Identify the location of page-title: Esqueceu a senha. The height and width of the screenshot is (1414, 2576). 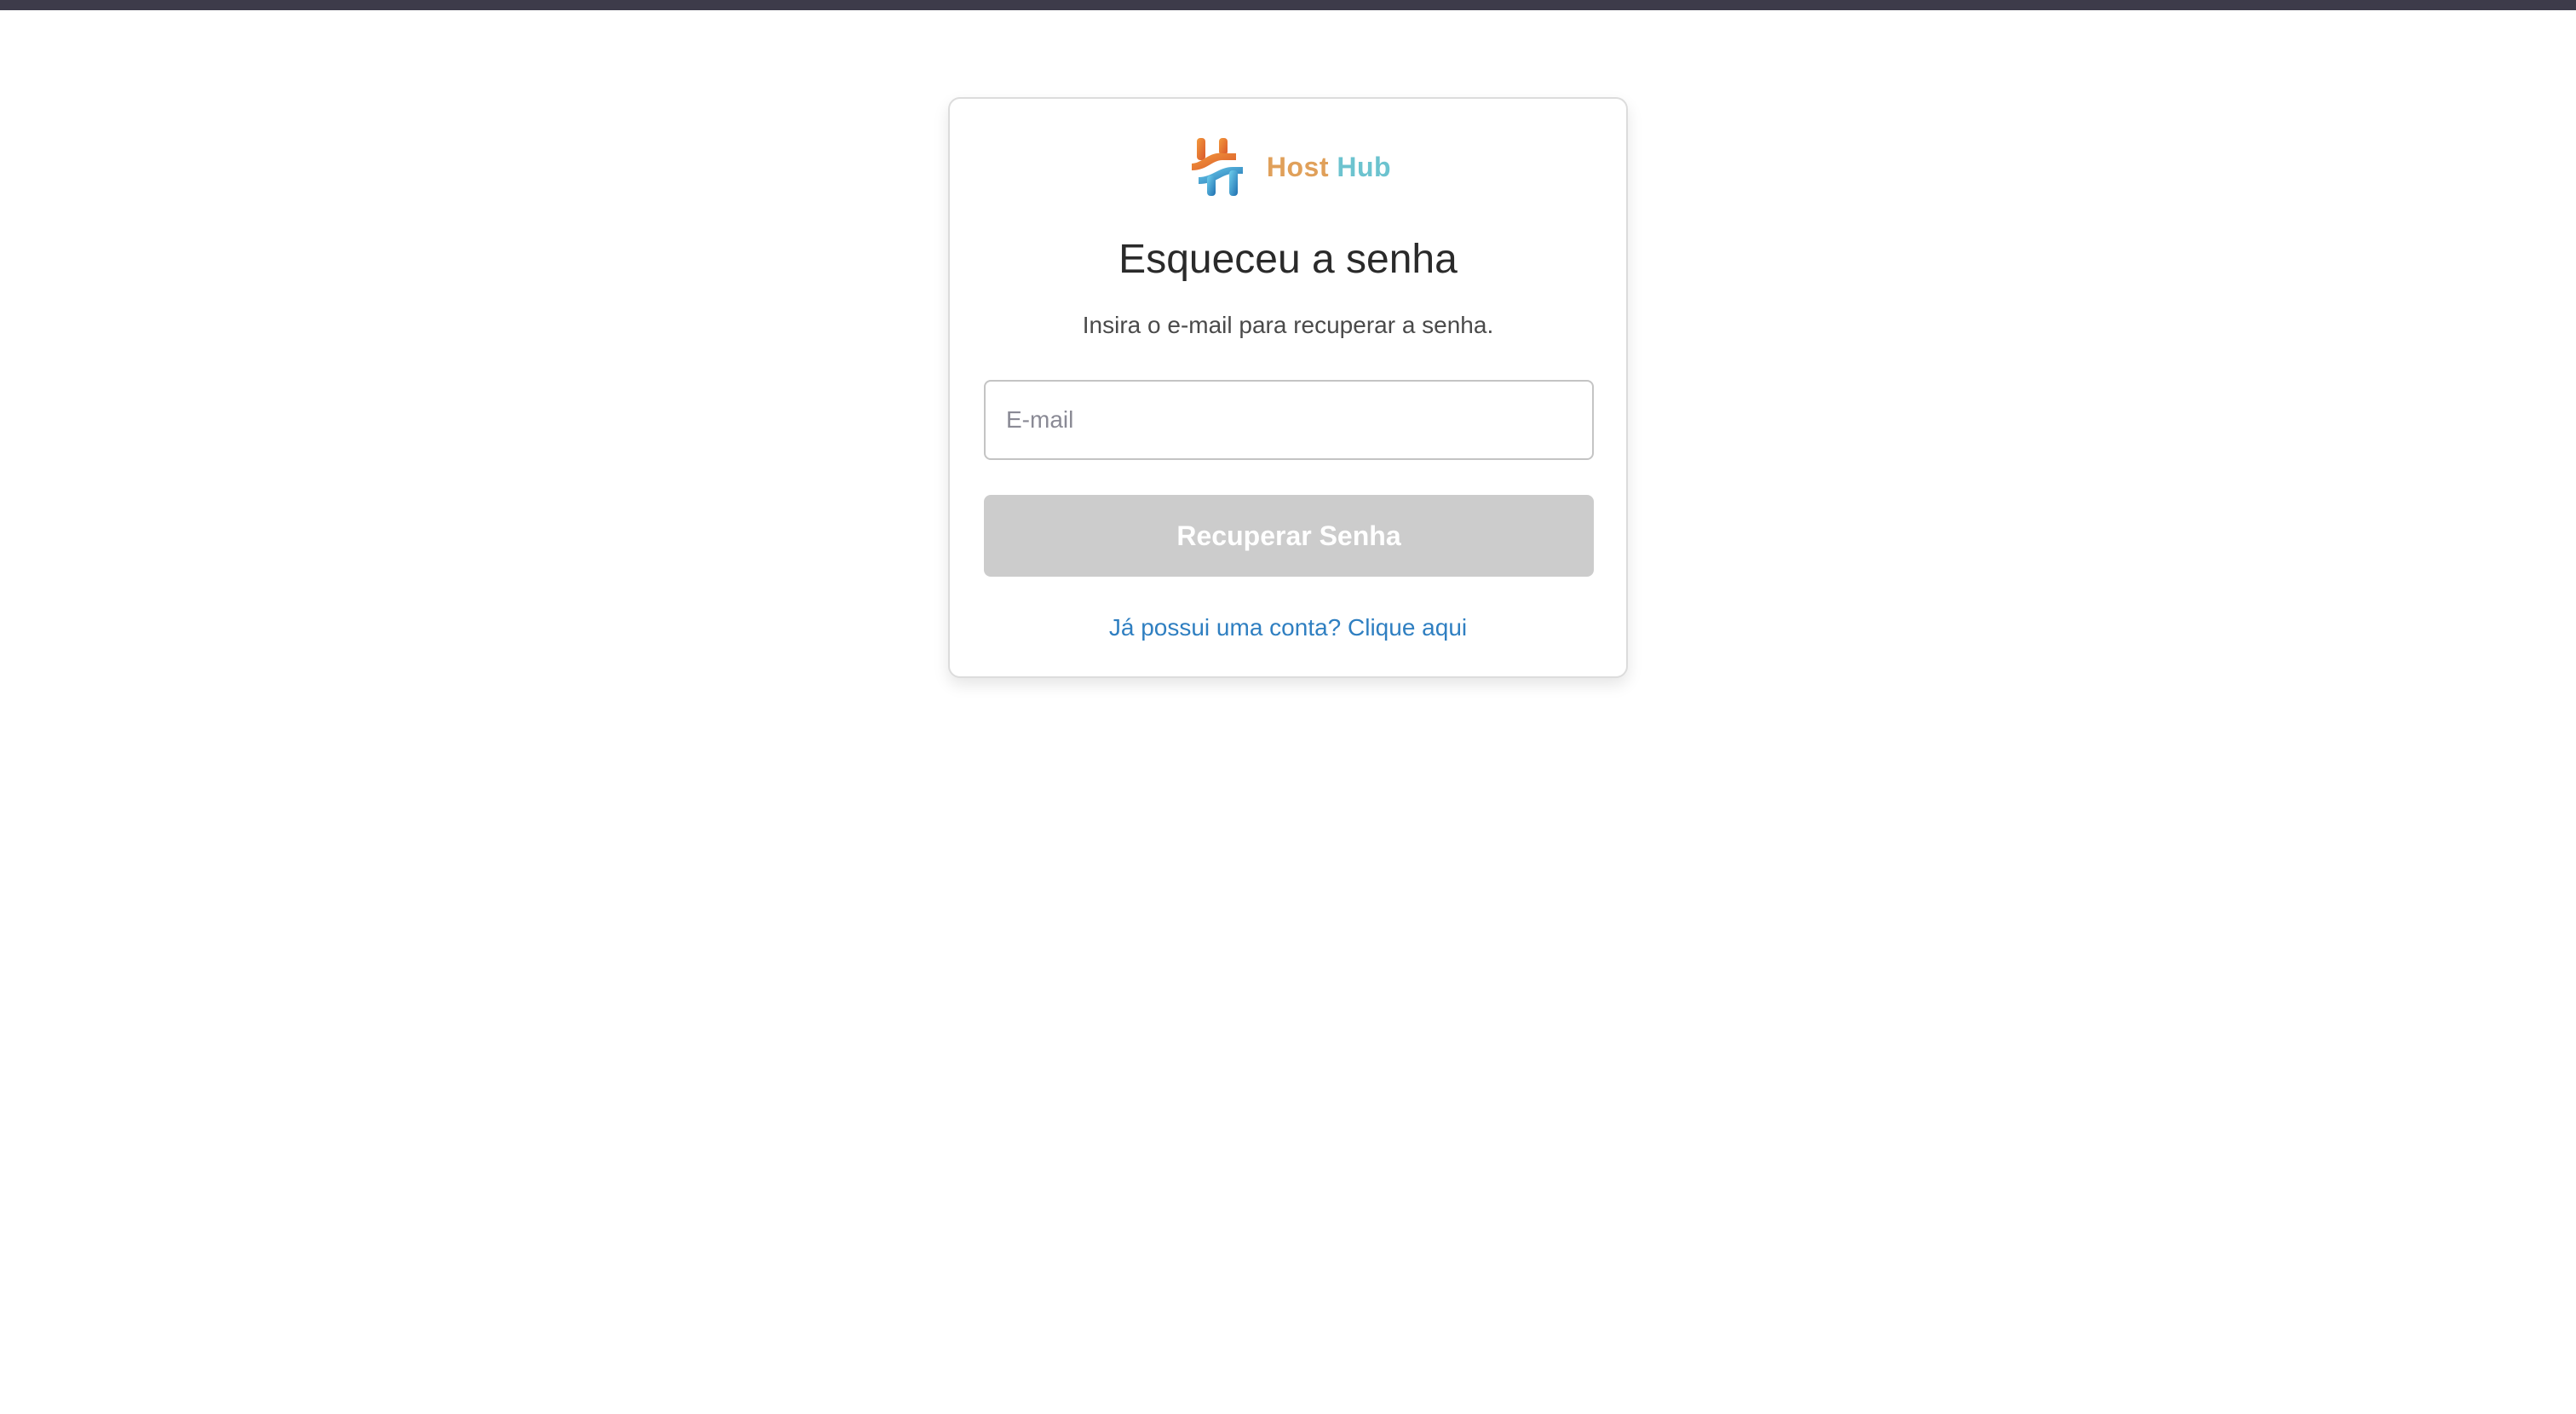
(1288, 259).